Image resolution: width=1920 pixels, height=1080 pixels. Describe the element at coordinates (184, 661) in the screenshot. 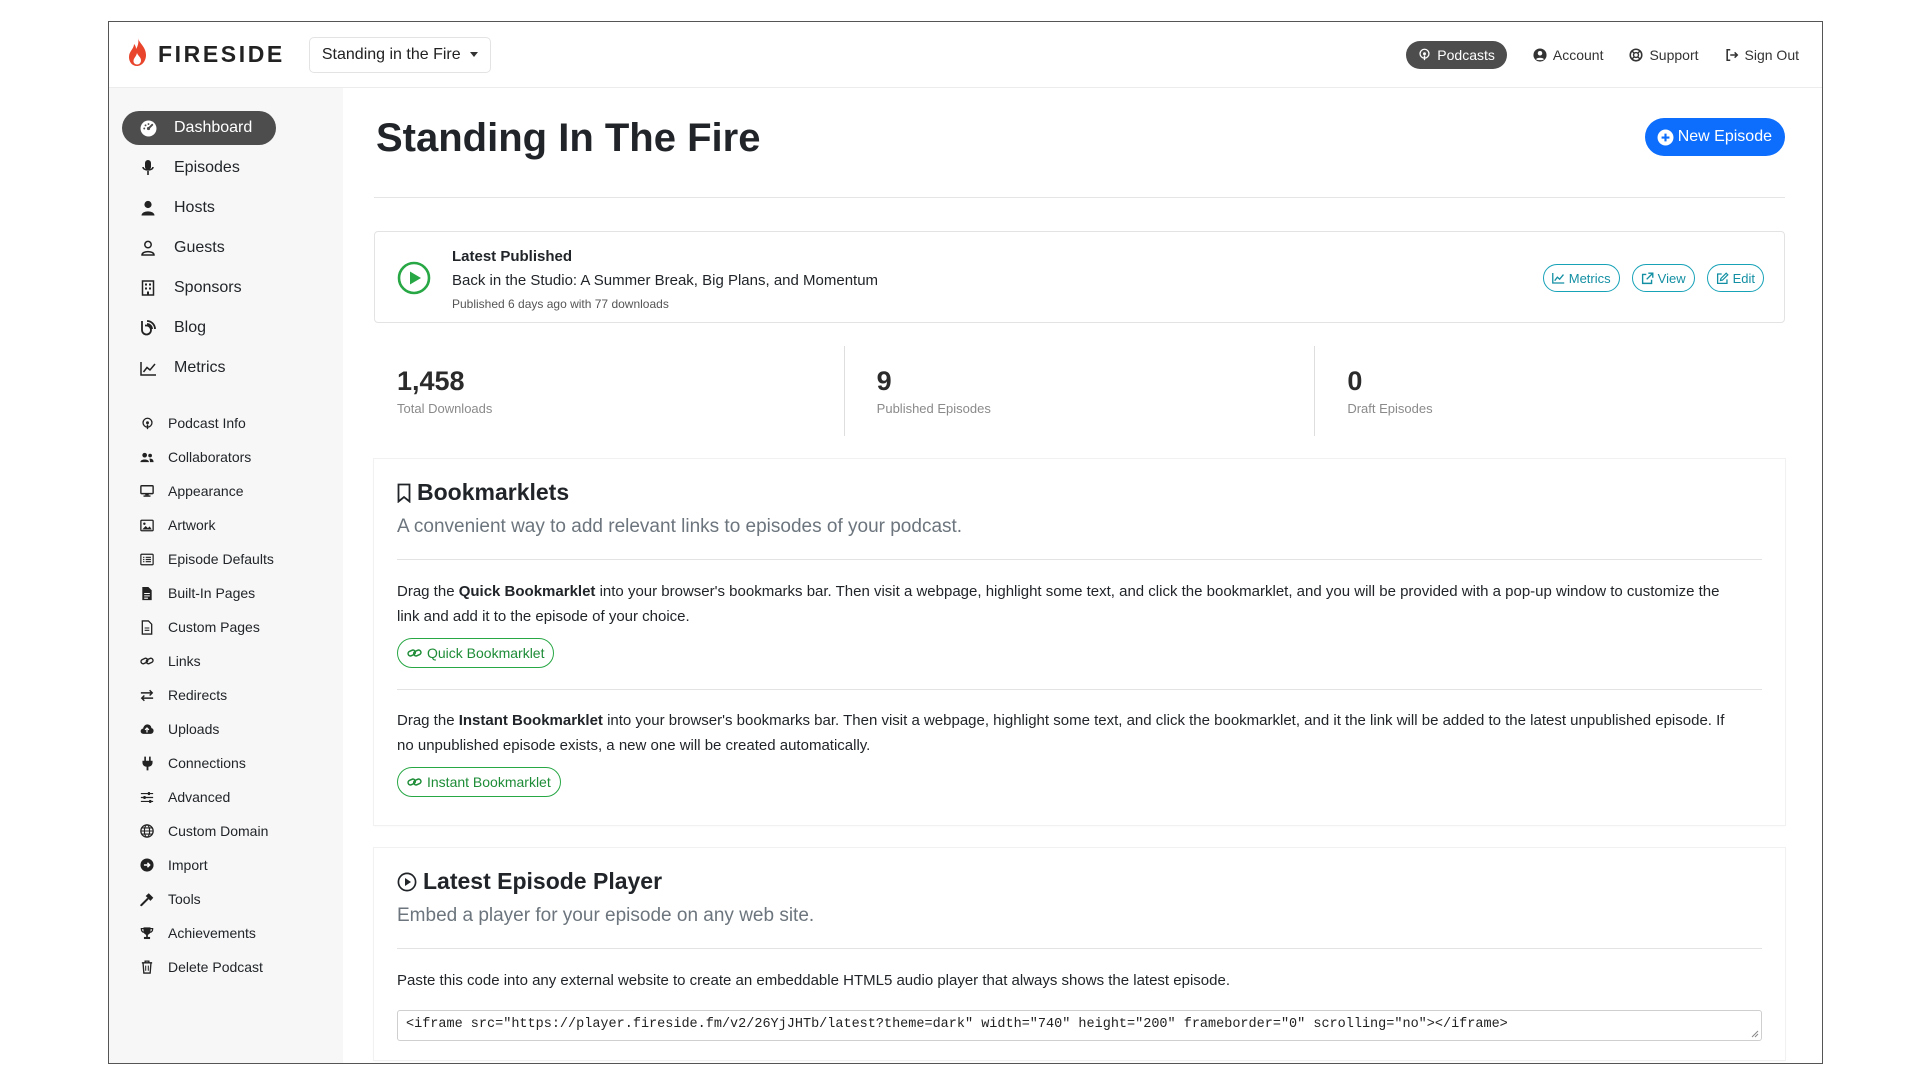

I see `sidebar-item-label: Links` at that location.